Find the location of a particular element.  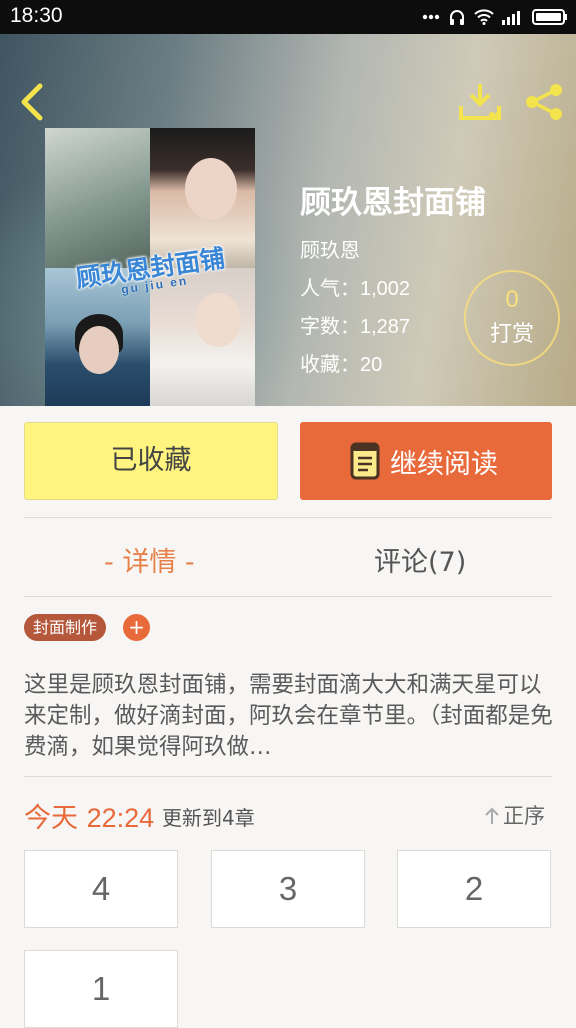

update-clock: 22:24 is located at coordinates (120, 818).